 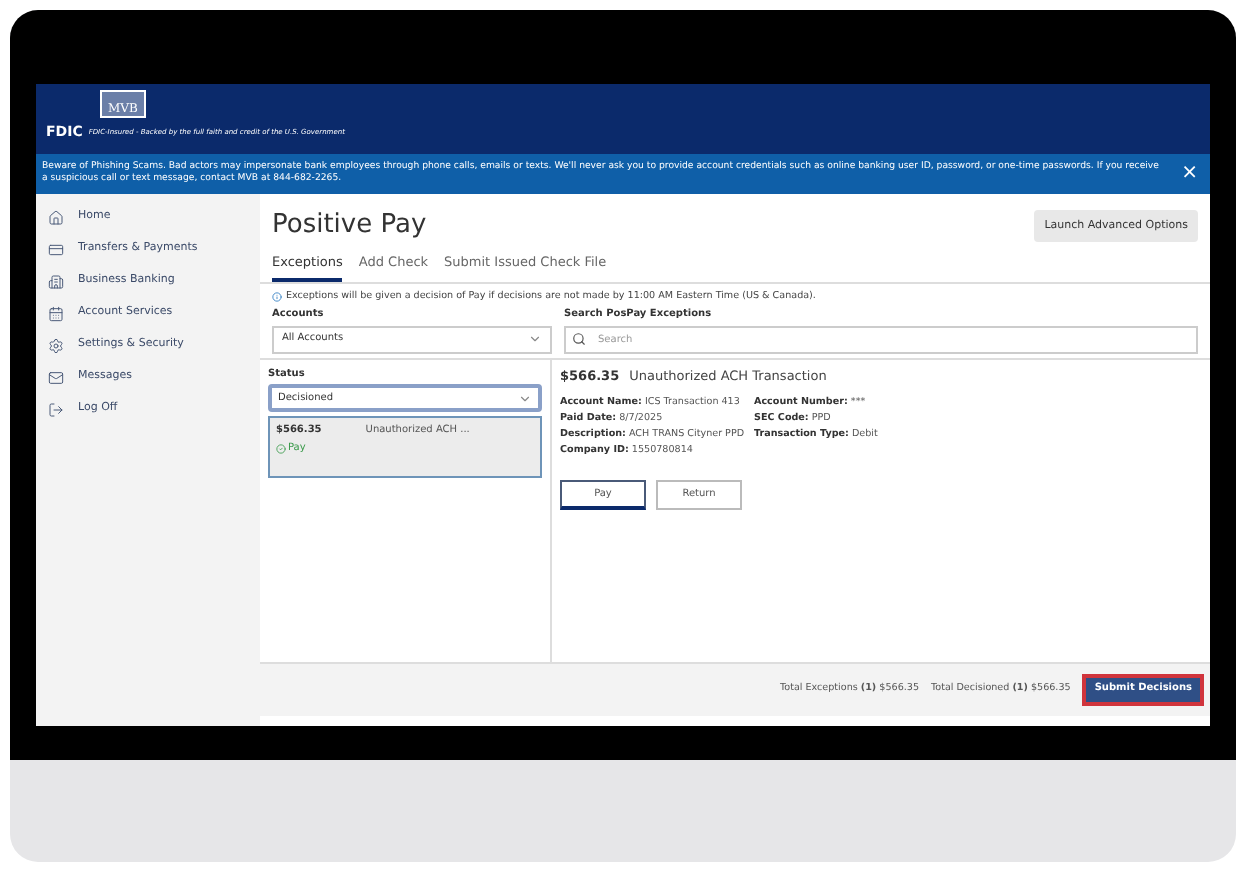 What do you see at coordinates (277, 297) in the screenshot?
I see `info-icon` at bounding box center [277, 297].